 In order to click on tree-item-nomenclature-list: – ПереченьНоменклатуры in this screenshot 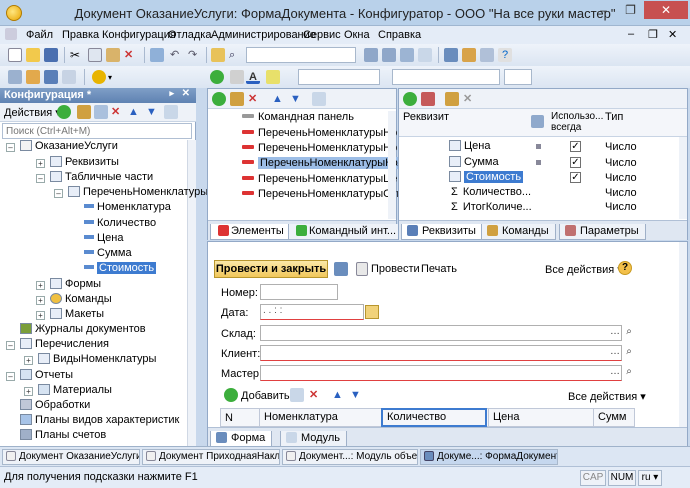, I will do `click(131, 193)`.